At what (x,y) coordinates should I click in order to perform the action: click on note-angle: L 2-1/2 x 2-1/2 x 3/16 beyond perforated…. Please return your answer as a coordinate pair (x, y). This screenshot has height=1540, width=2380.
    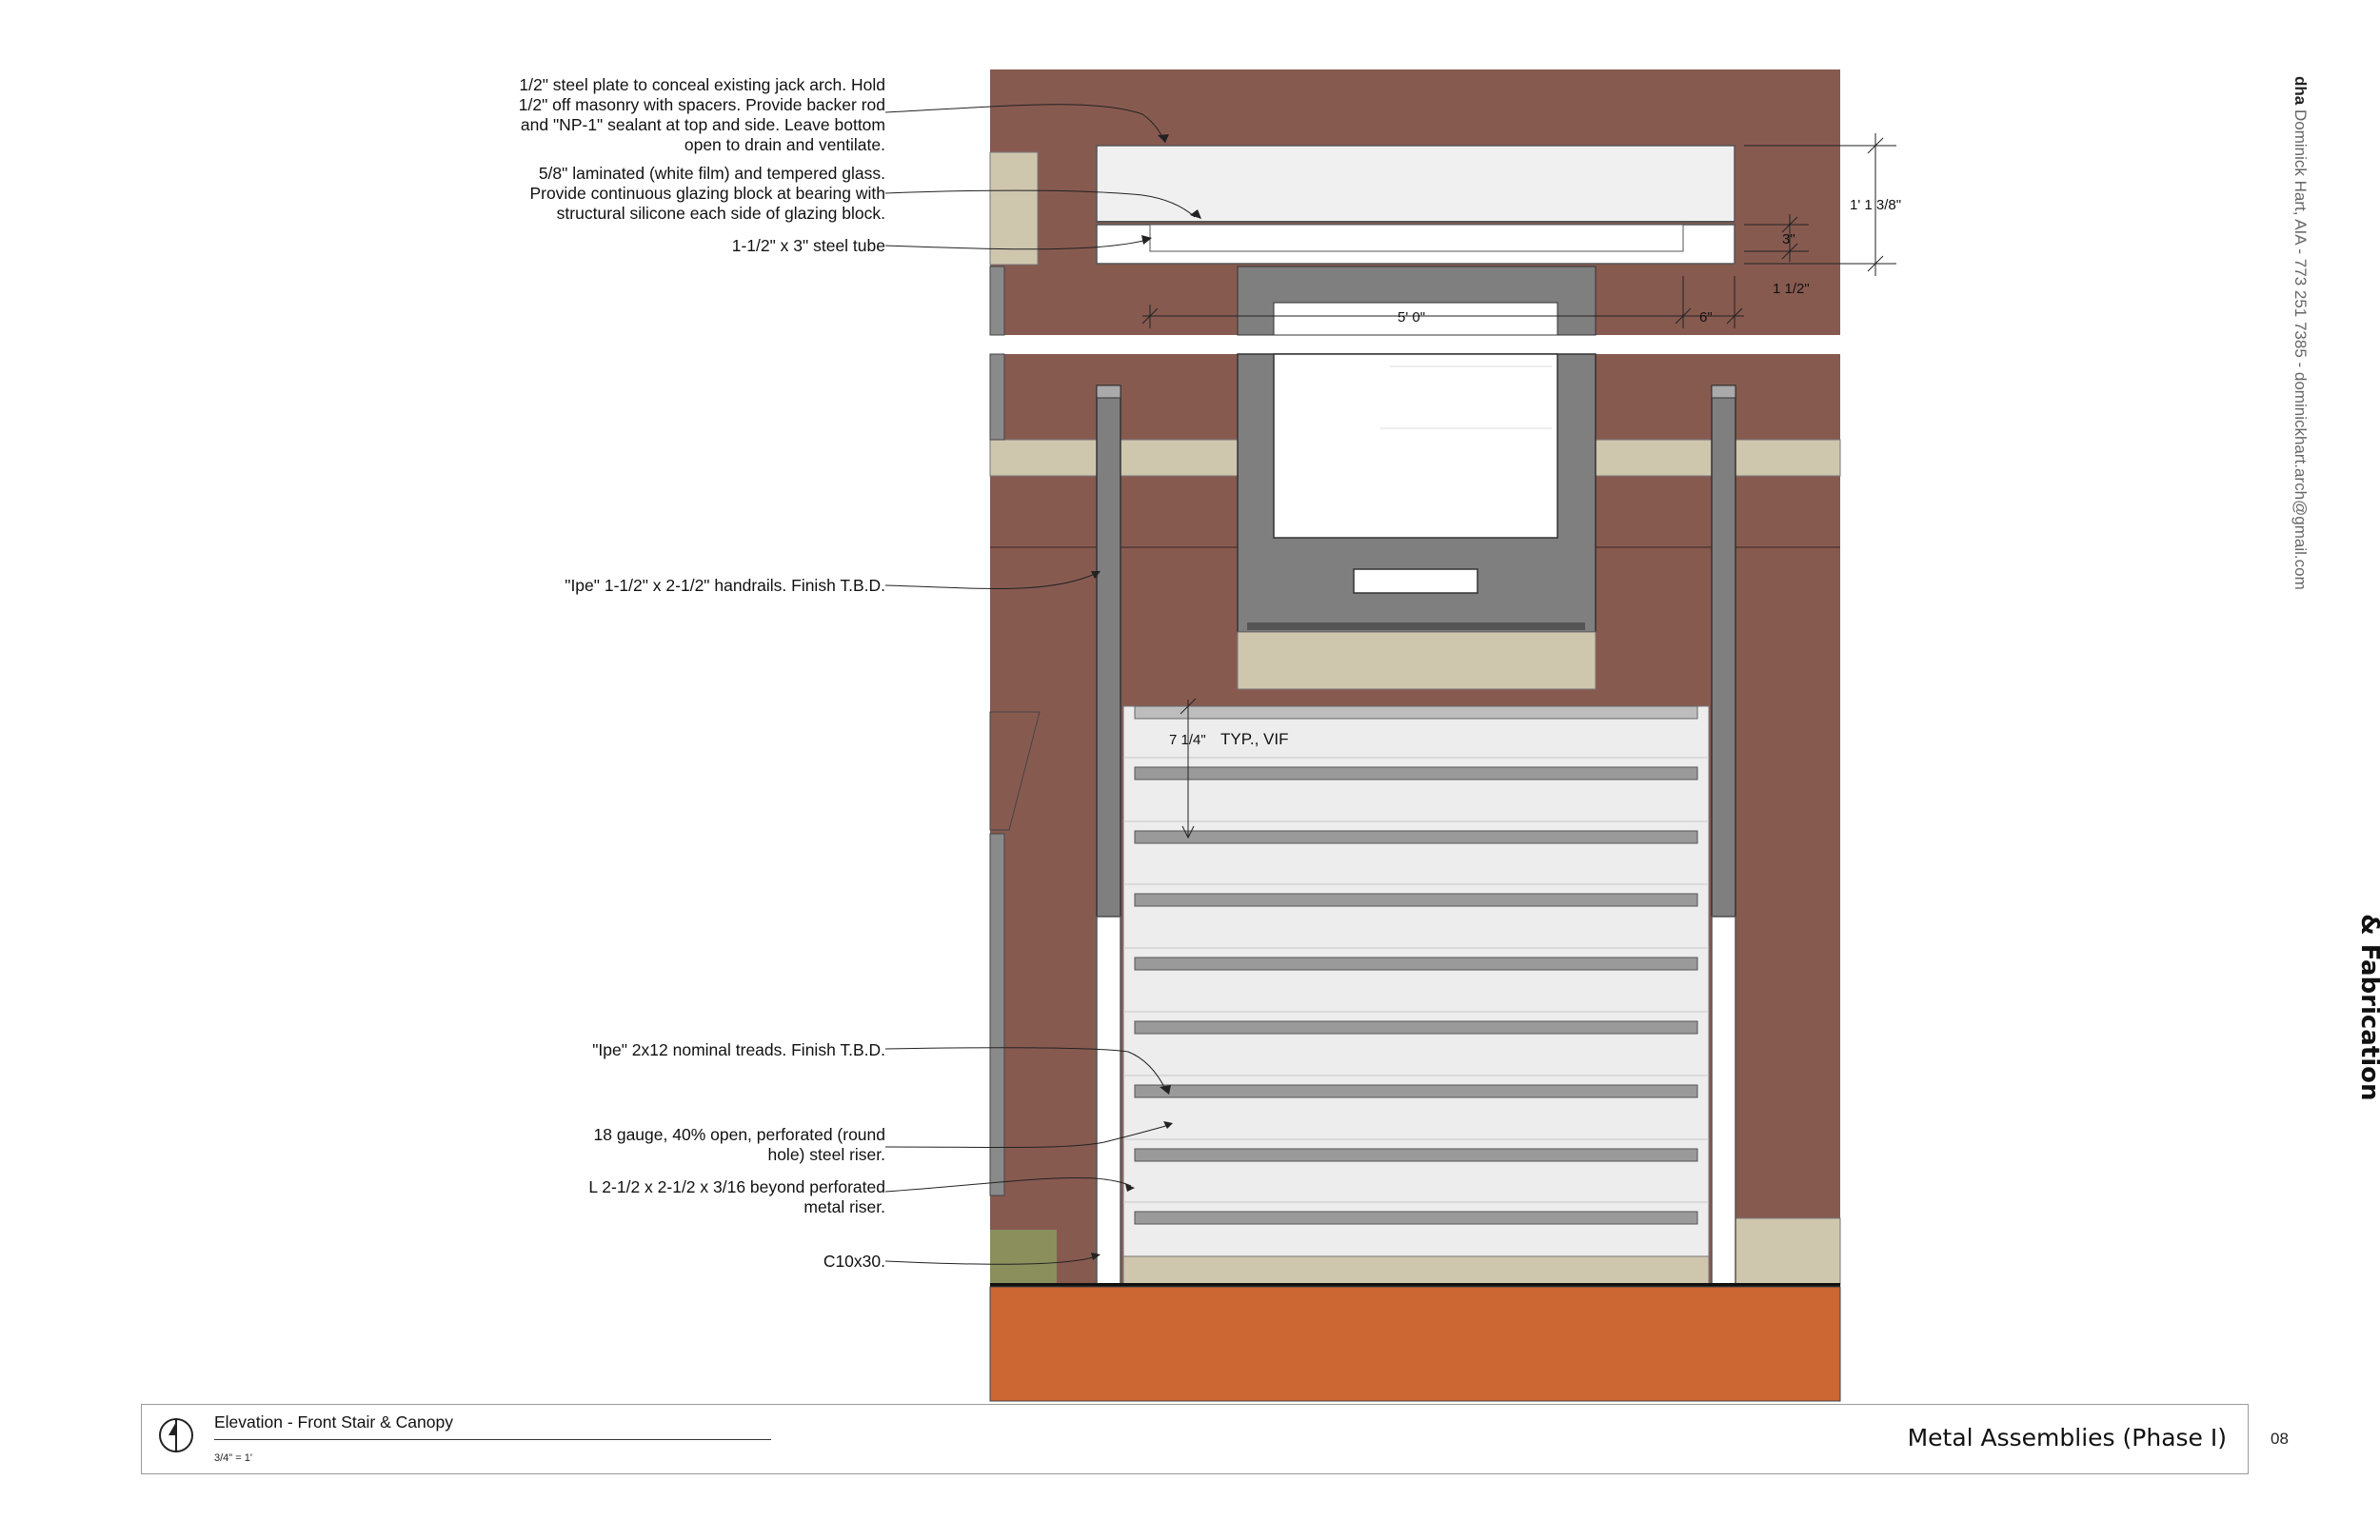
    Looking at the image, I should click on (736, 1196).